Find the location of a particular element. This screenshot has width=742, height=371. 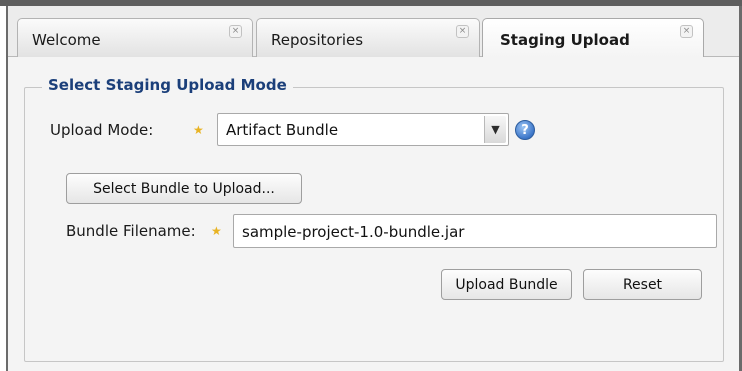

tab-welcome-label: Welcome is located at coordinates (66, 40).